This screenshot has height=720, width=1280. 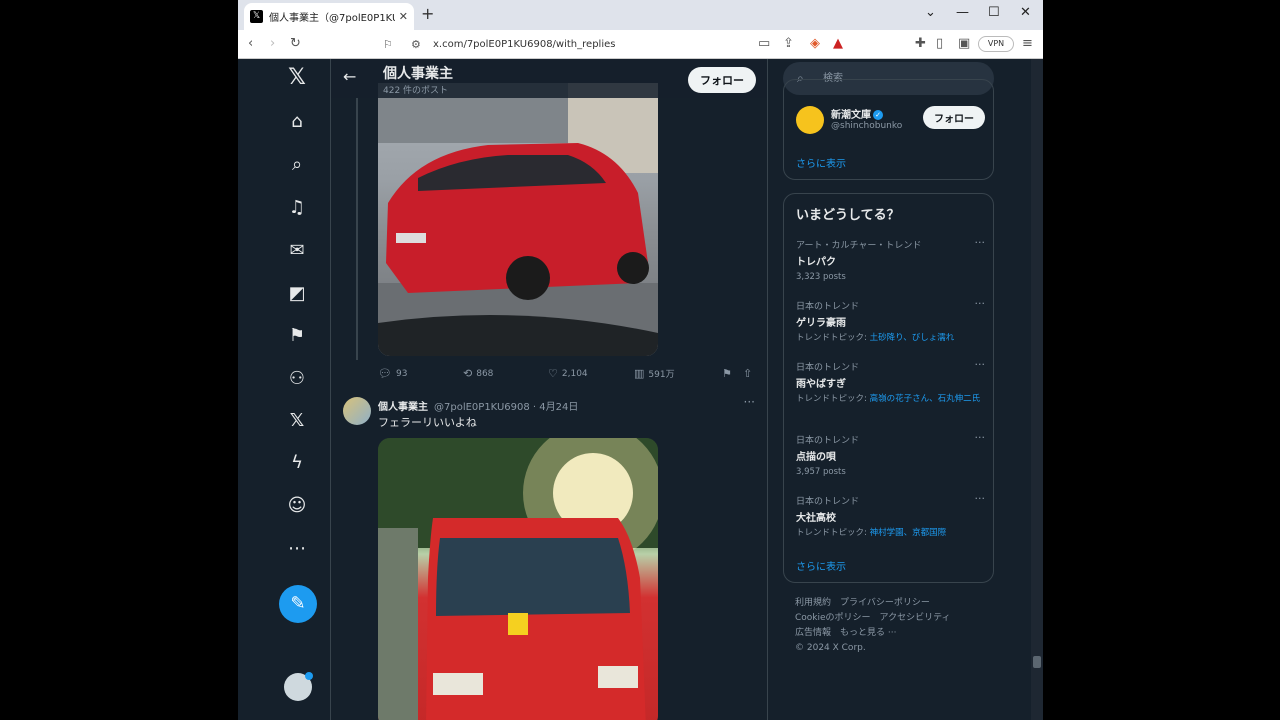 I want to click on reply-button: 💬︎ 93, so click(x=392, y=373).